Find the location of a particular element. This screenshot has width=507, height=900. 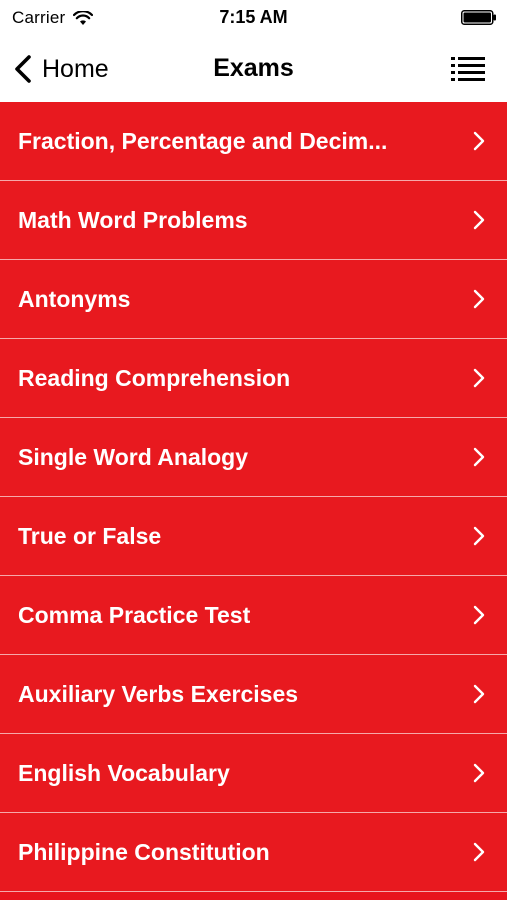

list-item-label: Single Word Analogy is located at coordinates (133, 456).